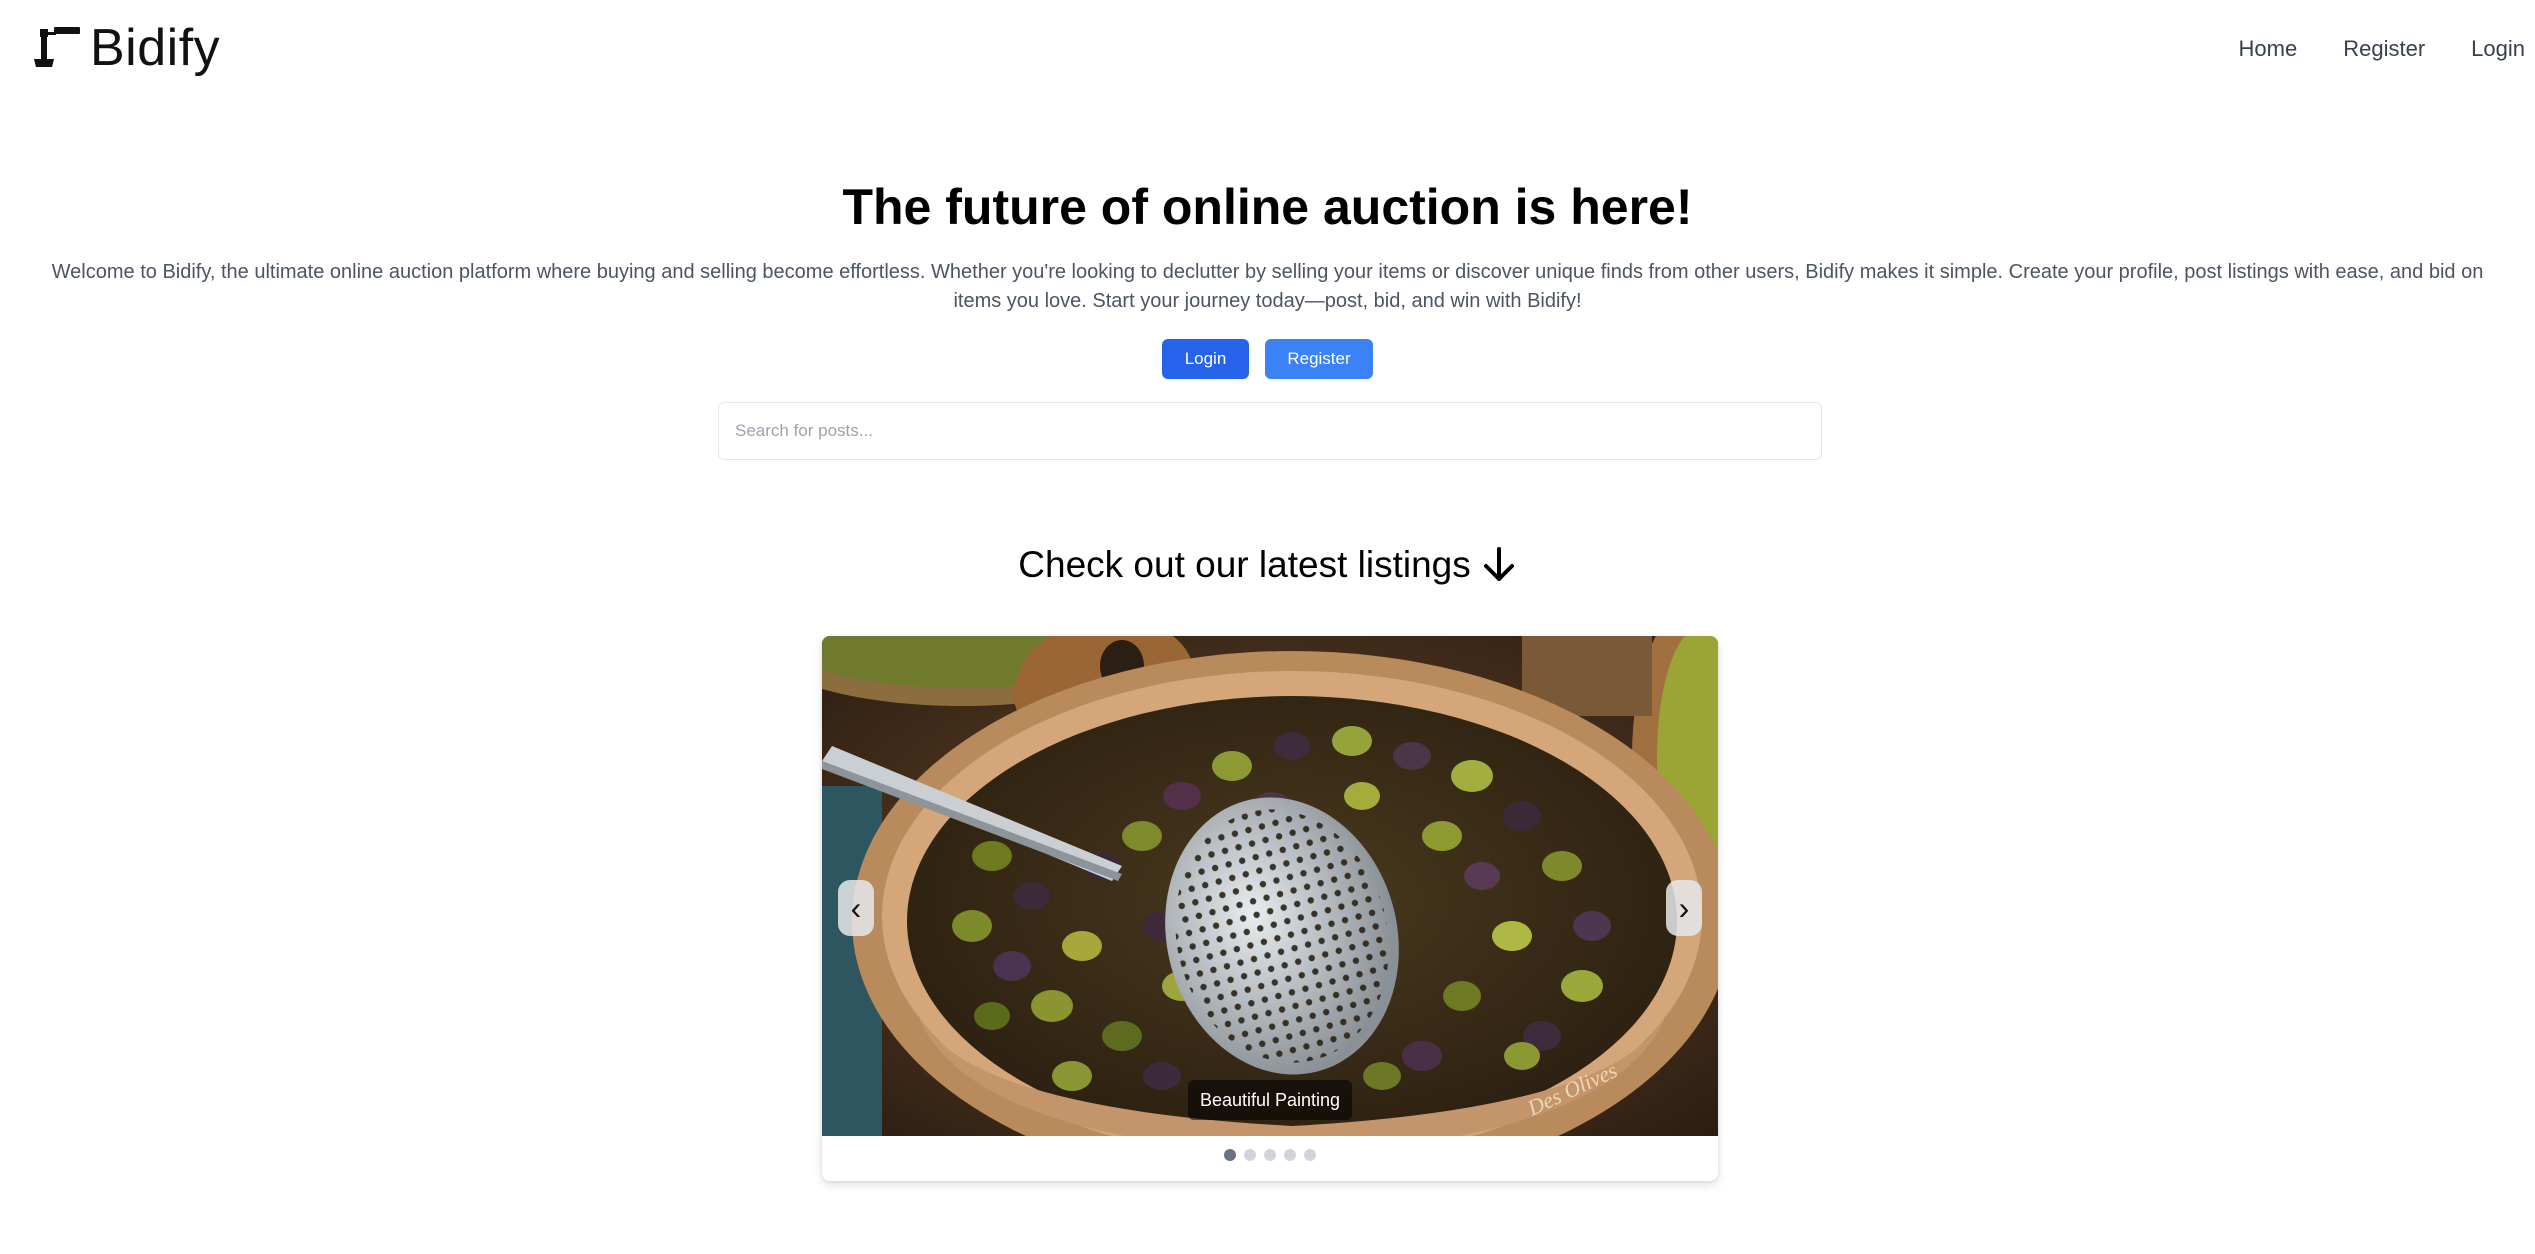 Image resolution: width=2535 pixels, height=1254 pixels. I want to click on nav-links: Home Register Login, so click(2382, 49).